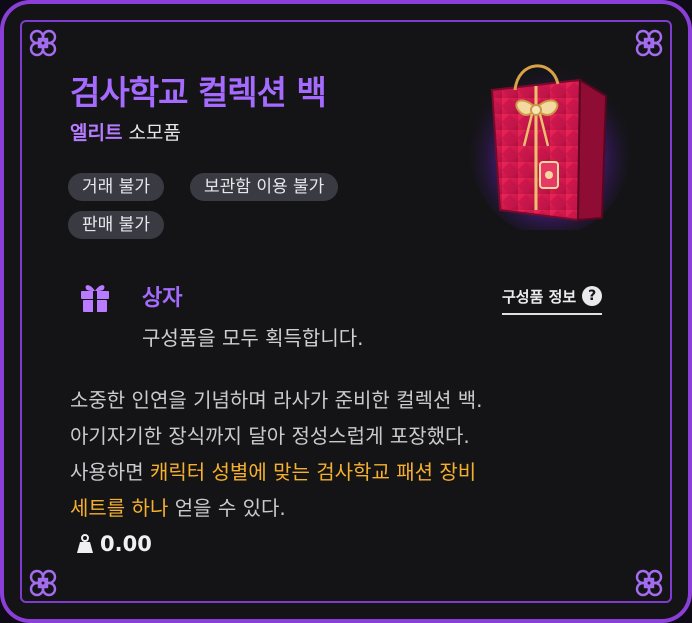 Image resolution: width=692 pixels, height=623 pixels. What do you see at coordinates (539, 296) in the screenshot?
I see `components-info-label: 구성품 정보` at bounding box center [539, 296].